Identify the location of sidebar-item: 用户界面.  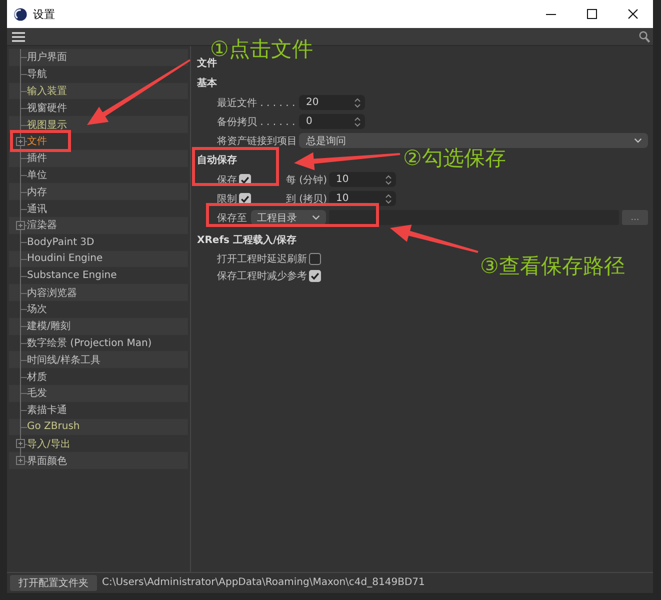
(98, 57).